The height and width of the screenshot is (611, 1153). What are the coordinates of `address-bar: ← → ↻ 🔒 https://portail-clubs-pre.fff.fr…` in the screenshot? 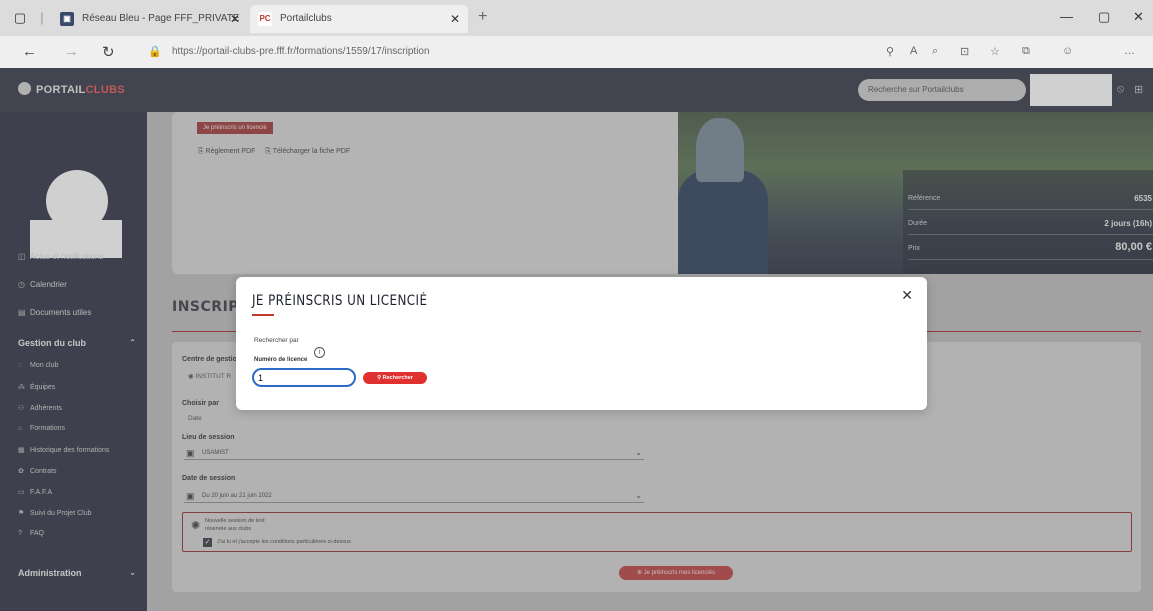 It's located at (576, 52).